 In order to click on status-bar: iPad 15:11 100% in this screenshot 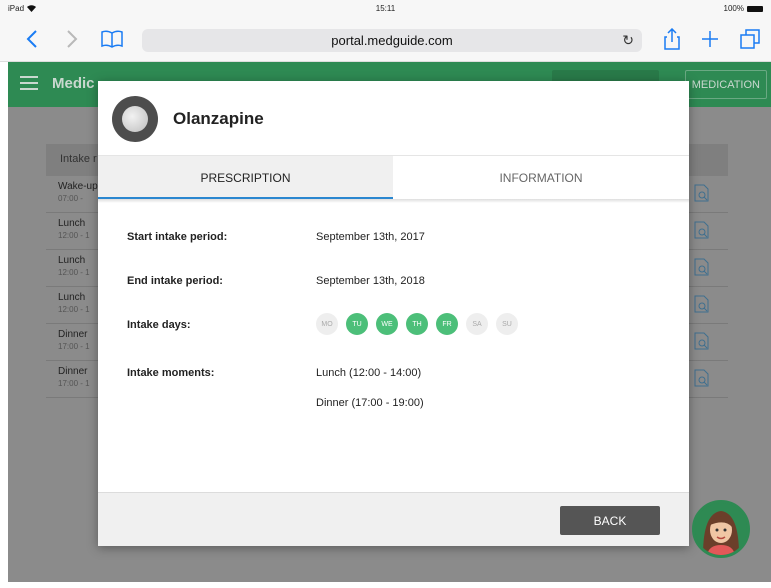, I will do `click(385, 8)`.